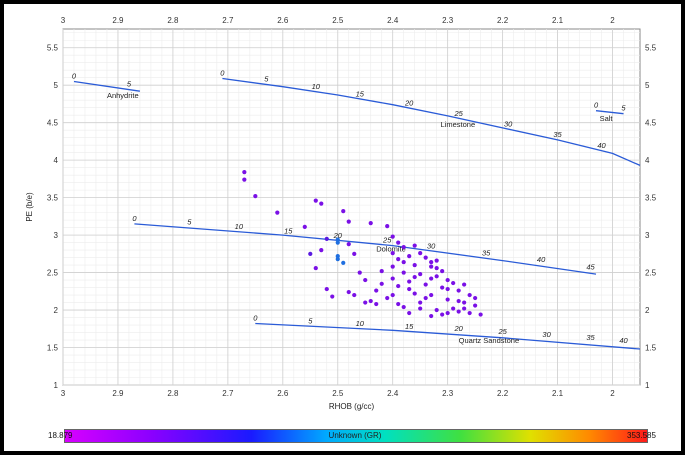  What do you see at coordinates (63, 393) in the screenshot?
I see `x-tick-label-bottom: 3` at bounding box center [63, 393].